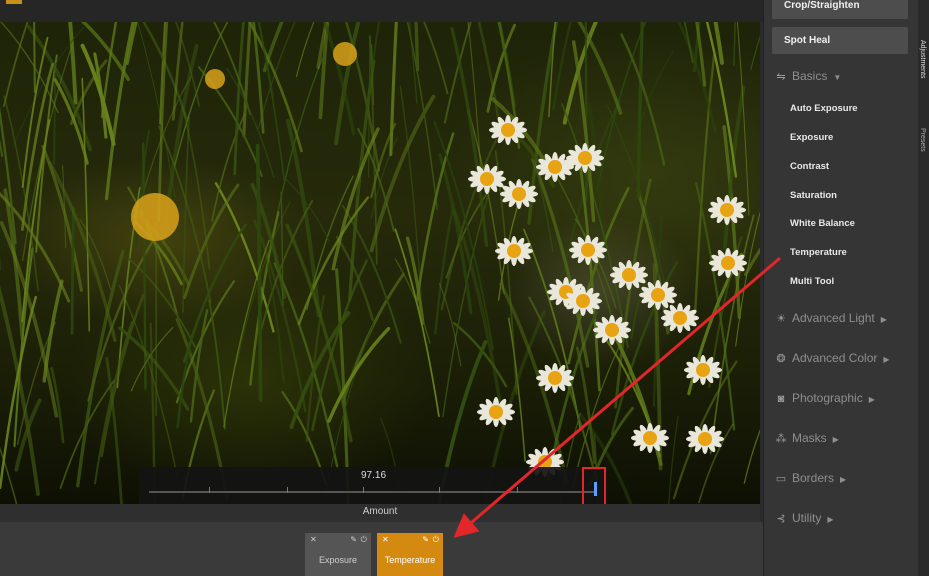  What do you see at coordinates (818, 253) in the screenshot?
I see `tool-temperature: Temperature` at bounding box center [818, 253].